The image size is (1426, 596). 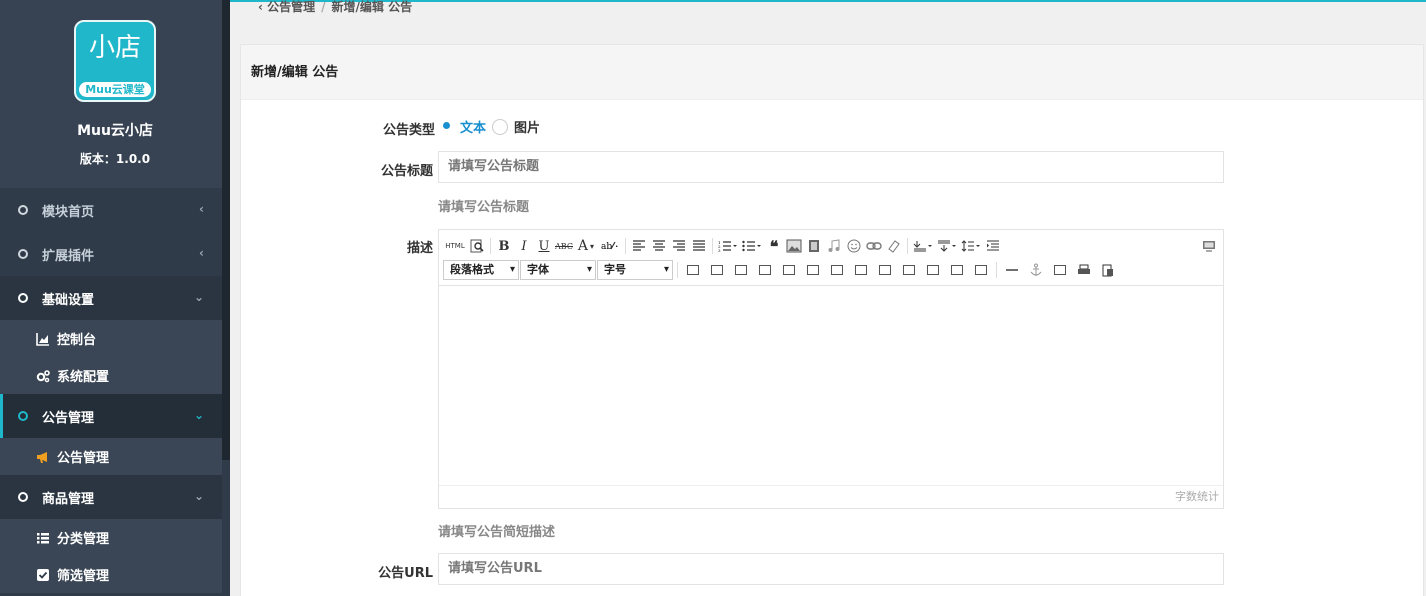 What do you see at coordinates (774, 246) in the screenshot?
I see `blockquote-button: ❝` at bounding box center [774, 246].